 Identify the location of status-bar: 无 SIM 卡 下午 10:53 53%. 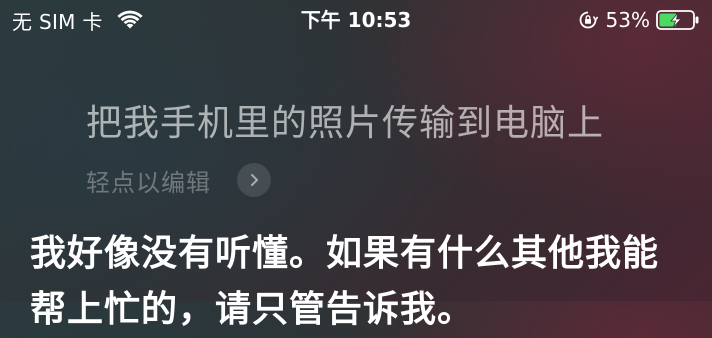
(356, 20).